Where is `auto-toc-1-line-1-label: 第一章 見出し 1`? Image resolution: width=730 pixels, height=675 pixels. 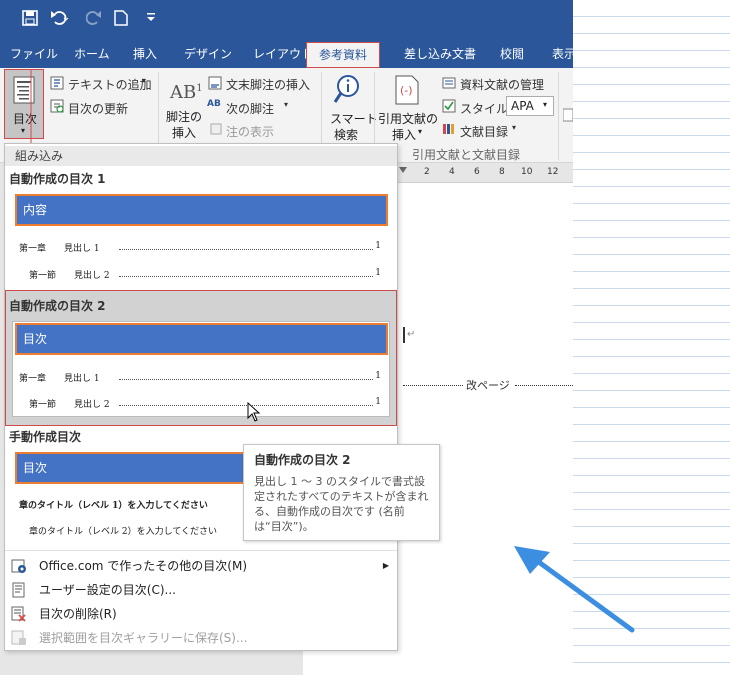 auto-toc-1-line-1-label: 第一章 見出し 1 is located at coordinates (59, 249).